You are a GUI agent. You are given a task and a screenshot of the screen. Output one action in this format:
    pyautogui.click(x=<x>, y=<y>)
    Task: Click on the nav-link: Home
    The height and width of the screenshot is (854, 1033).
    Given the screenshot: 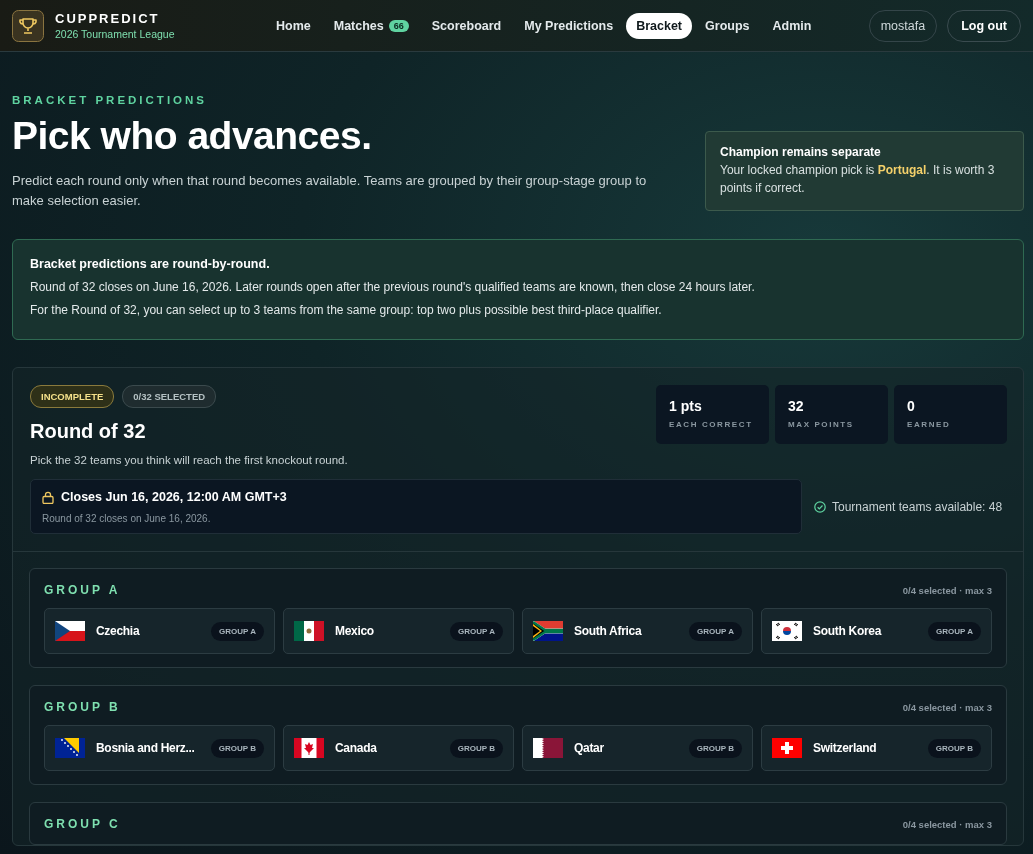 What is the action you would take?
    pyautogui.click(x=293, y=25)
    